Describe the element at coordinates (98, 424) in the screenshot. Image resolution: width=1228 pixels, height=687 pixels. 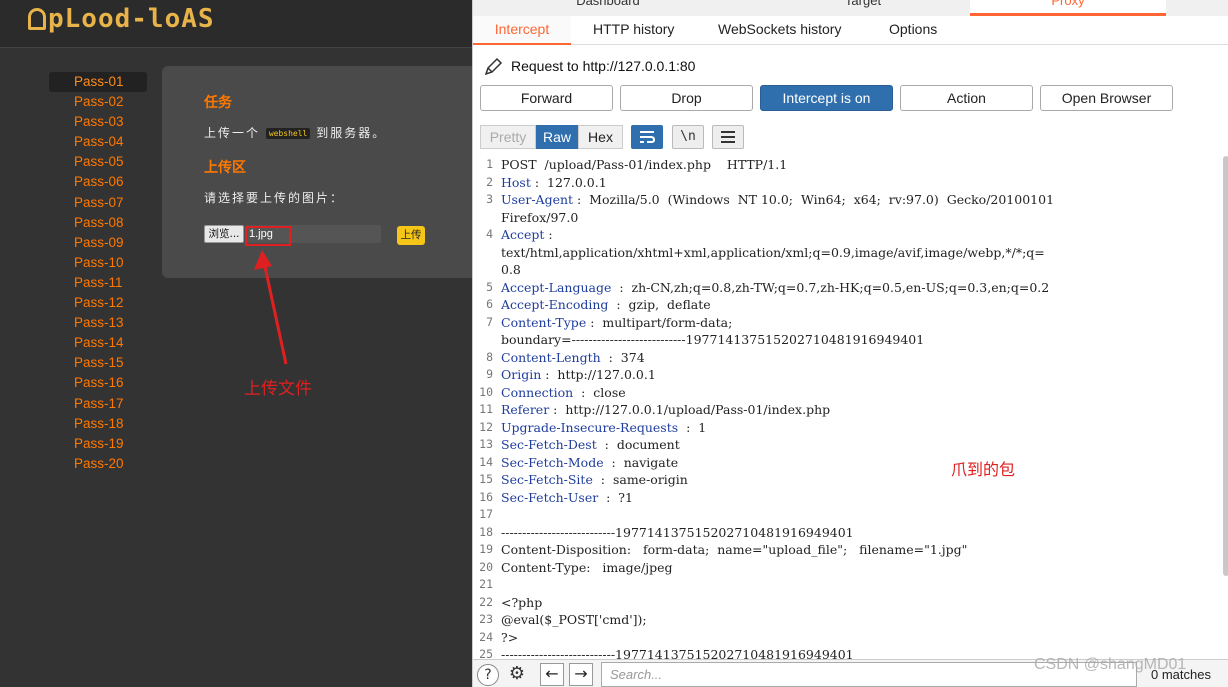
I see `pass-item: Pass-18` at that location.